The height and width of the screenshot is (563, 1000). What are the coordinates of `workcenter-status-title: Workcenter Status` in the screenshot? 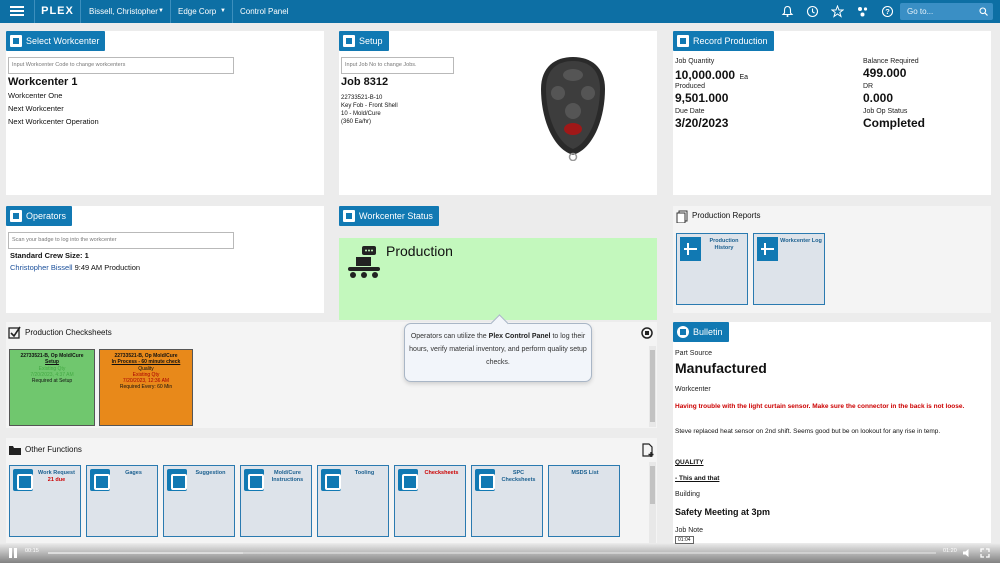 It's located at (389, 216).